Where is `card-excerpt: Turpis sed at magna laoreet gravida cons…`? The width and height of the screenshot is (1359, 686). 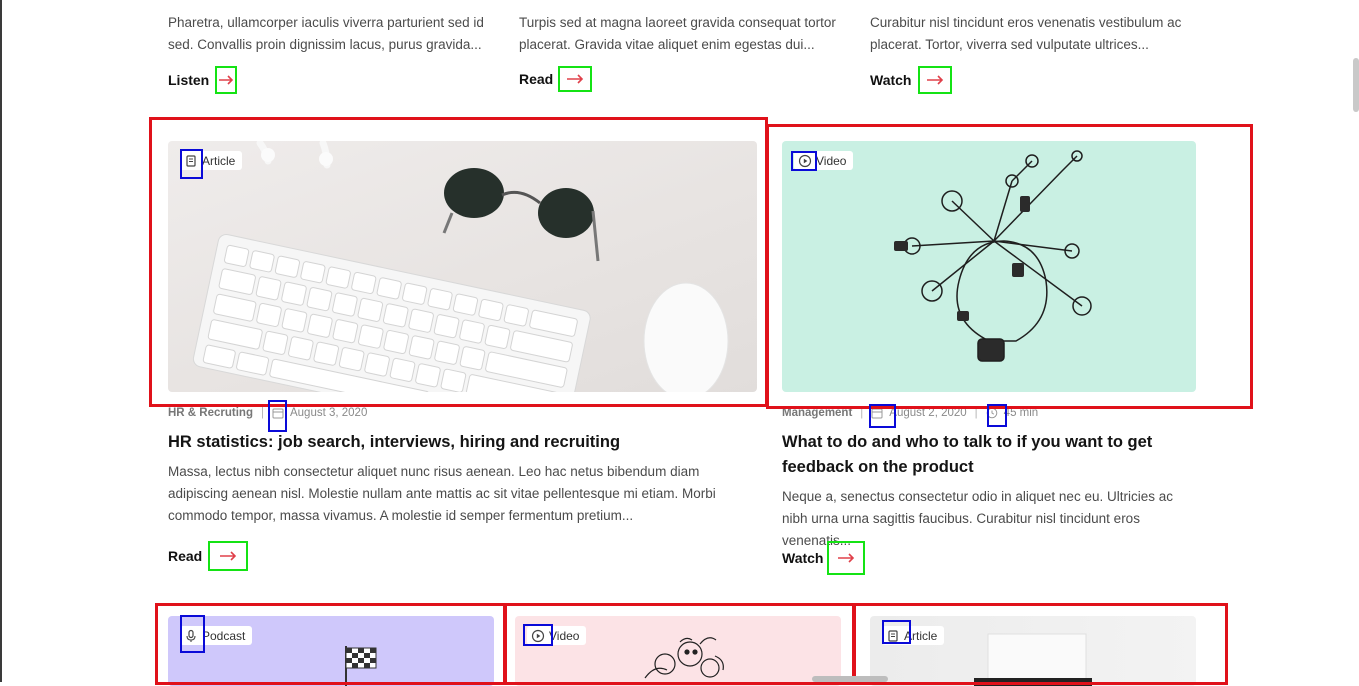 card-excerpt: Turpis sed at magna laoreet gravida cons… is located at coordinates (677, 33).